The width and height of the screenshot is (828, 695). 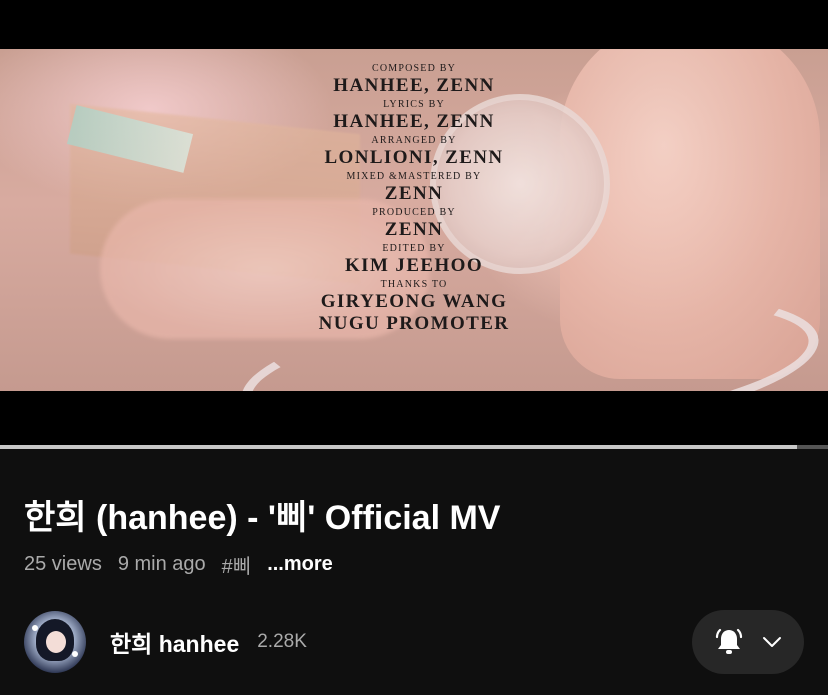 I want to click on video-progress-bar, so click(x=414, y=447).